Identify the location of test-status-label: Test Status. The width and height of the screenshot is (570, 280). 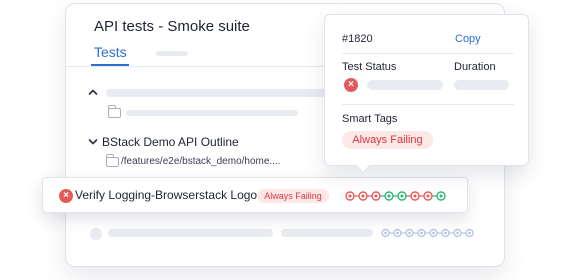
(369, 67).